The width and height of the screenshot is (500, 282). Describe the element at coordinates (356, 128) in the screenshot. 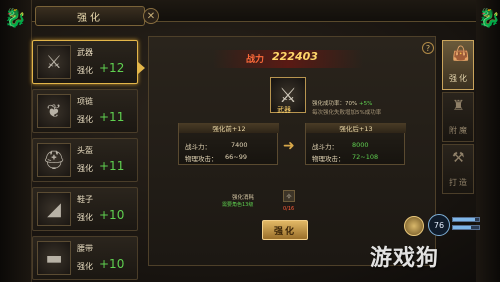

I see `after-header: 强化后+13` at that location.